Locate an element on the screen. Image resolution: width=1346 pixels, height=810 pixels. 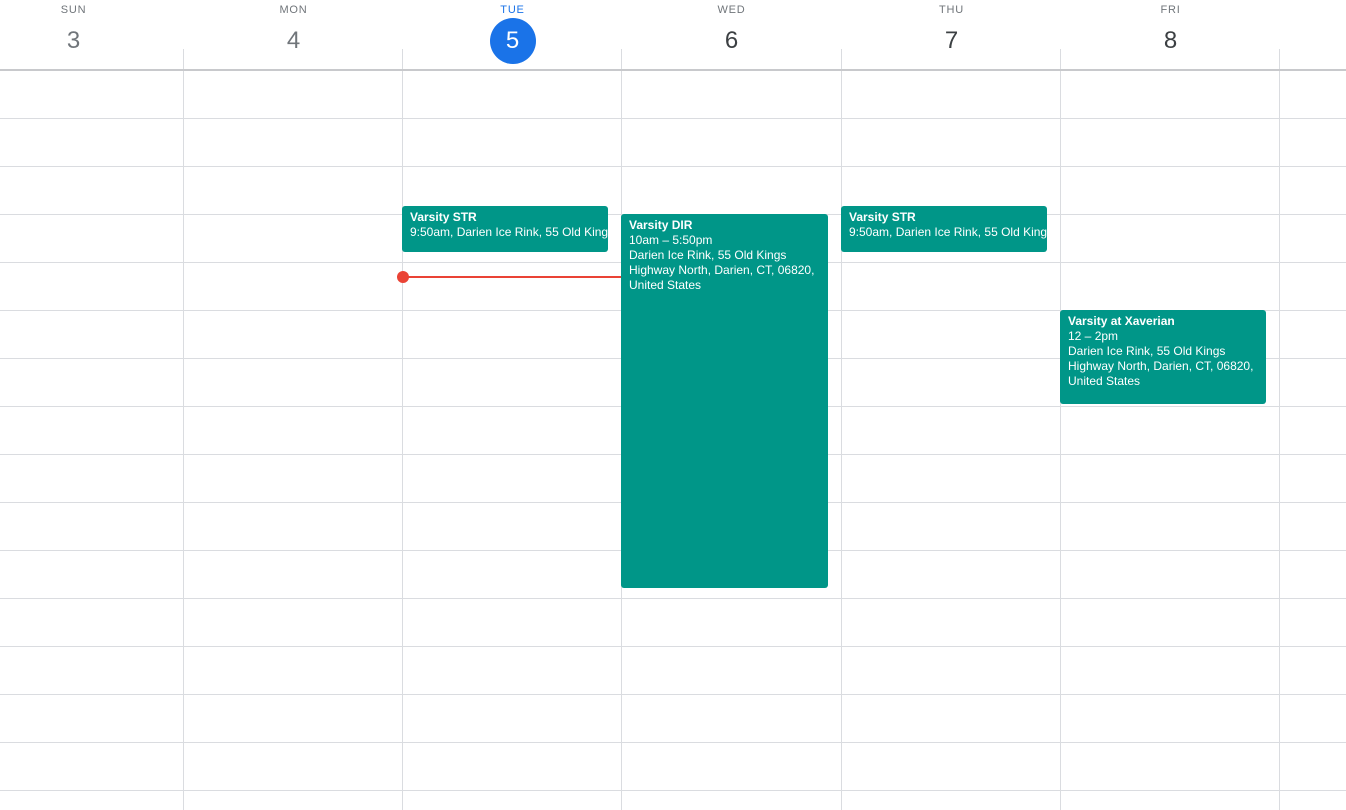
day-number: 6 is located at coordinates (732, 41).